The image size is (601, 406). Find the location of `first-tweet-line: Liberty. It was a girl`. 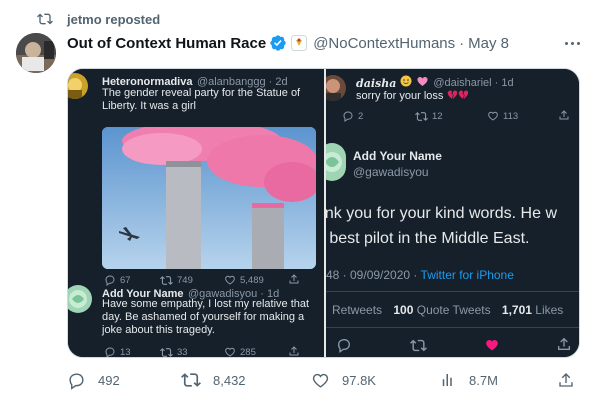

first-tweet-line: Liberty. It was a girl is located at coordinates (149, 106).